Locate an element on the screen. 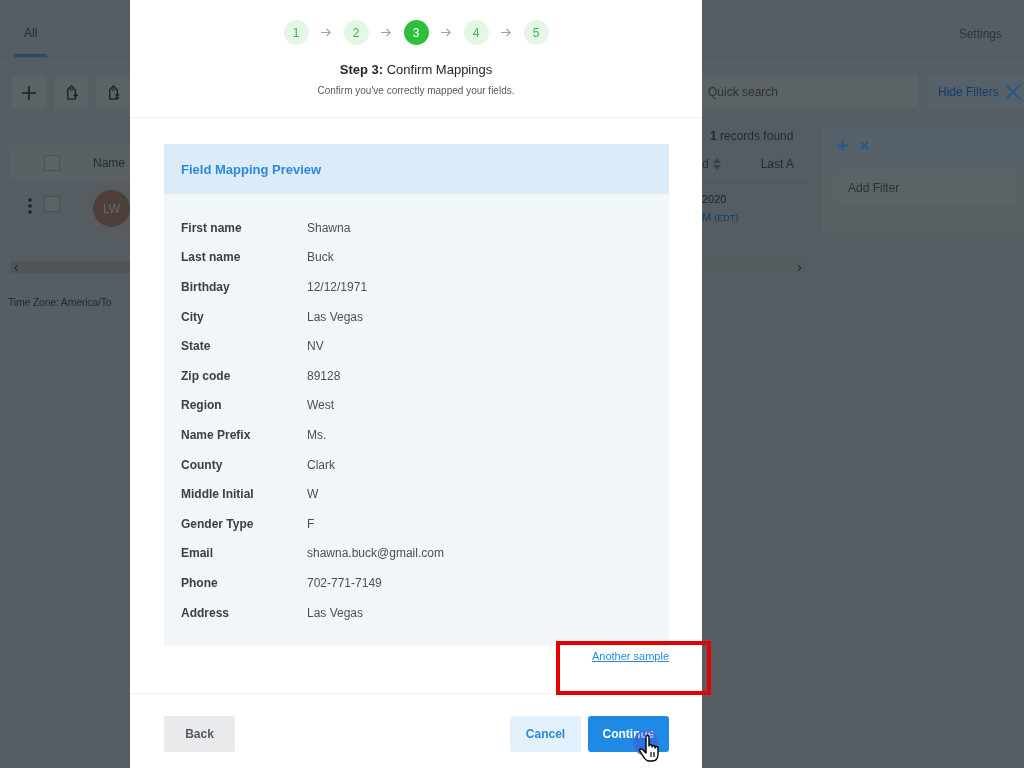 The width and height of the screenshot is (1024, 768). field-value: Shawna is located at coordinates (329, 227).